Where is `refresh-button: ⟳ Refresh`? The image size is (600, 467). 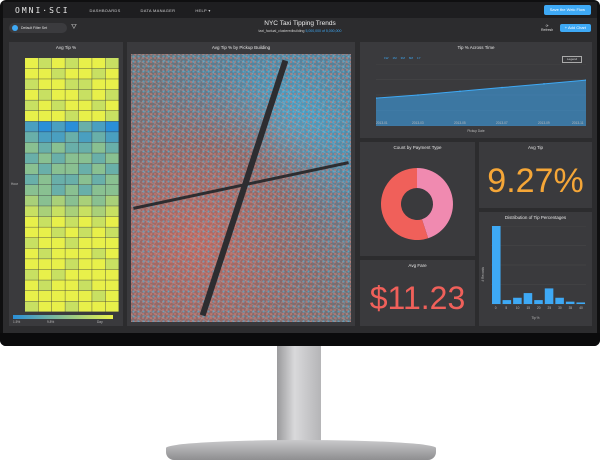
refresh-button: ⟳ Refresh is located at coordinates (547, 28).